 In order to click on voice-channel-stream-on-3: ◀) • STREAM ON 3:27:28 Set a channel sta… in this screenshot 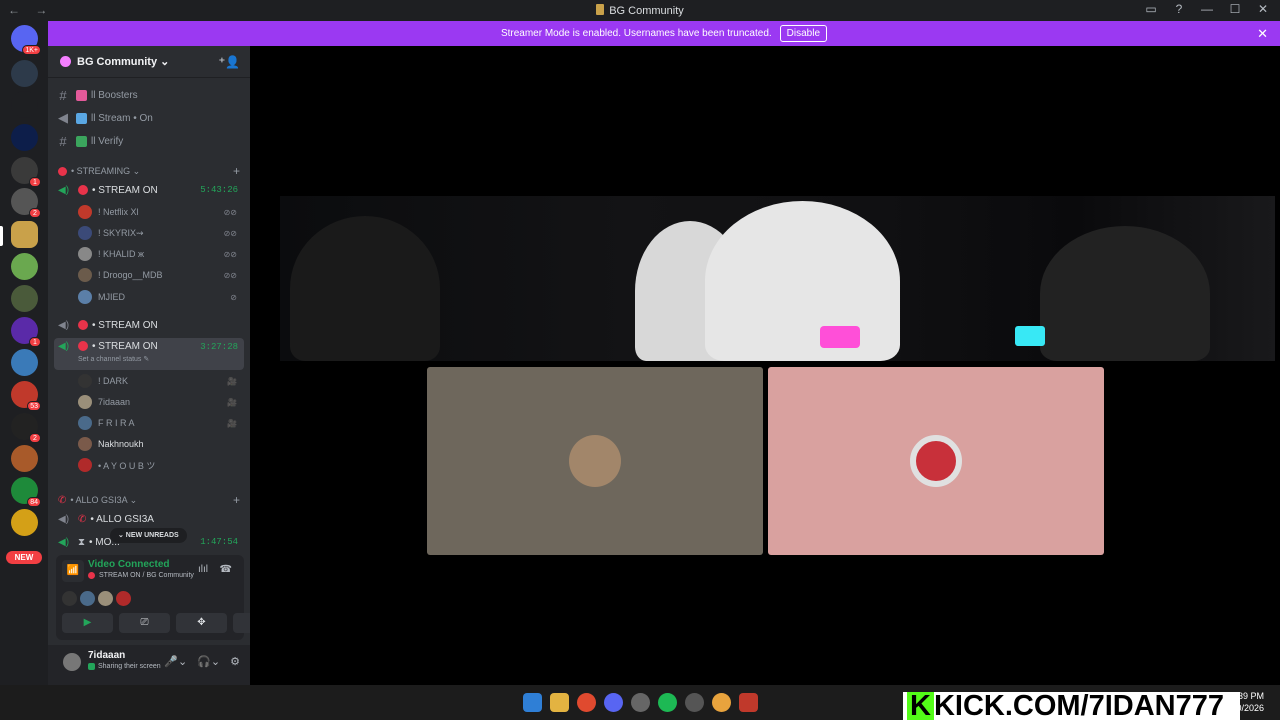, I will do `click(149, 354)`.